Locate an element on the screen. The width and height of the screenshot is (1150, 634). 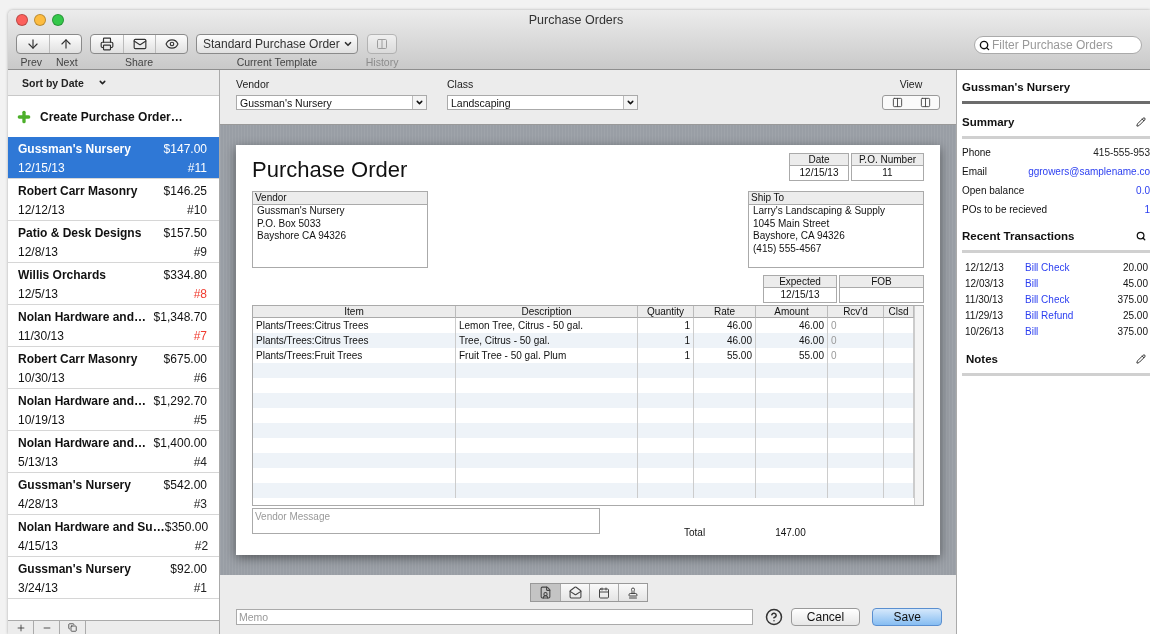
transaction-link: Bill Refund is located at coordinates (1074, 315).